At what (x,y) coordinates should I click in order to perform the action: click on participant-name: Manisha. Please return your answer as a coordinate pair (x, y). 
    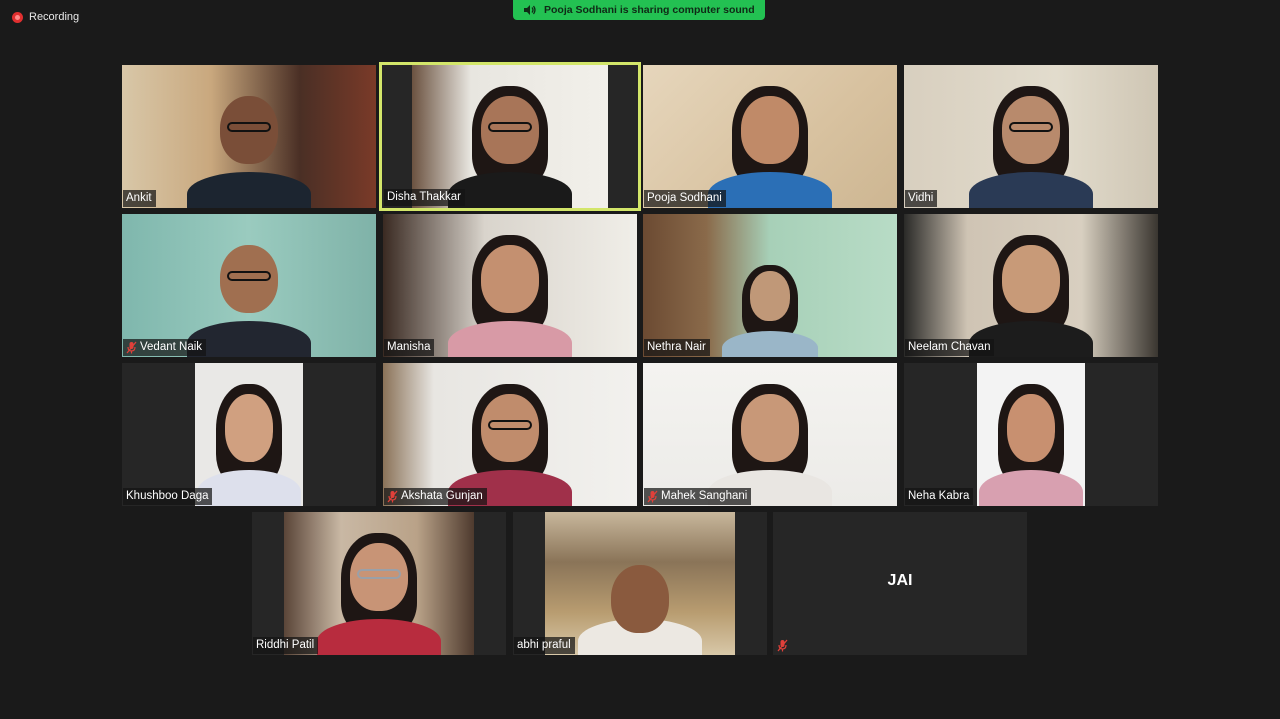
    Looking at the image, I should click on (409, 347).